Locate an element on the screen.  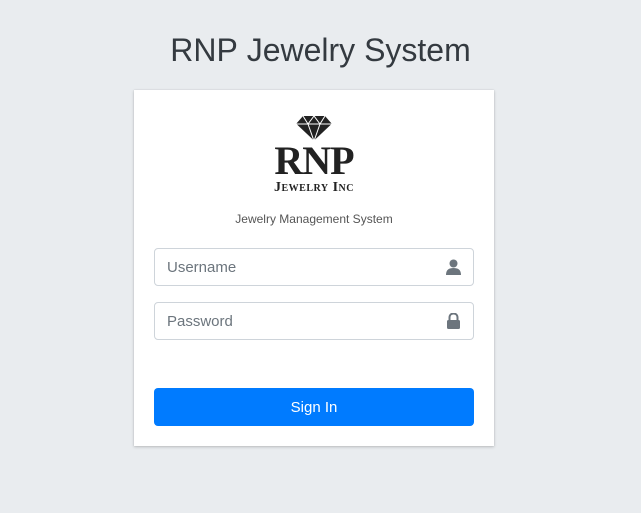
page-title: RNP Jewelry System is located at coordinates (320, 50).